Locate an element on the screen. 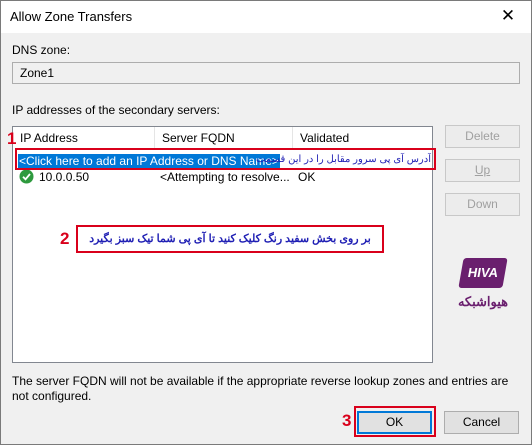  secondary-servers-label: IP addresses of the secondary servers: is located at coordinates (116, 110).